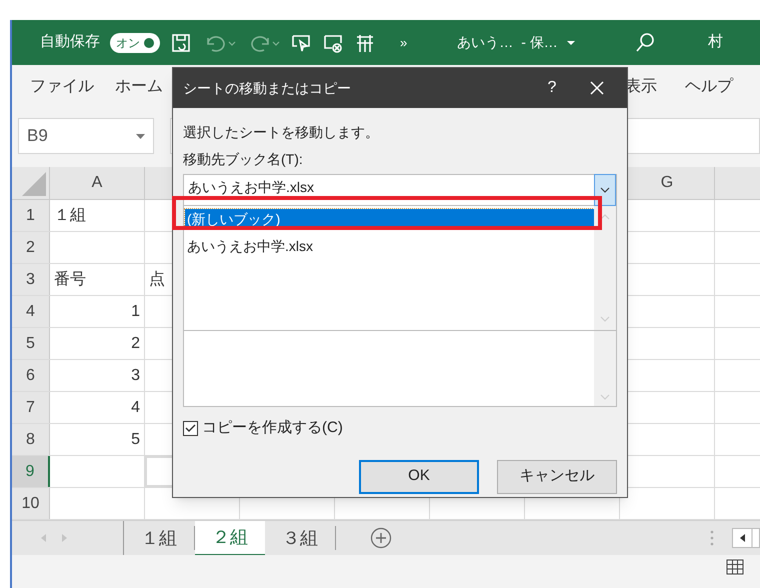 The height and width of the screenshot is (588, 760). Describe the element at coordinates (31, 375) in the screenshot. I see `row-header: 6` at that location.